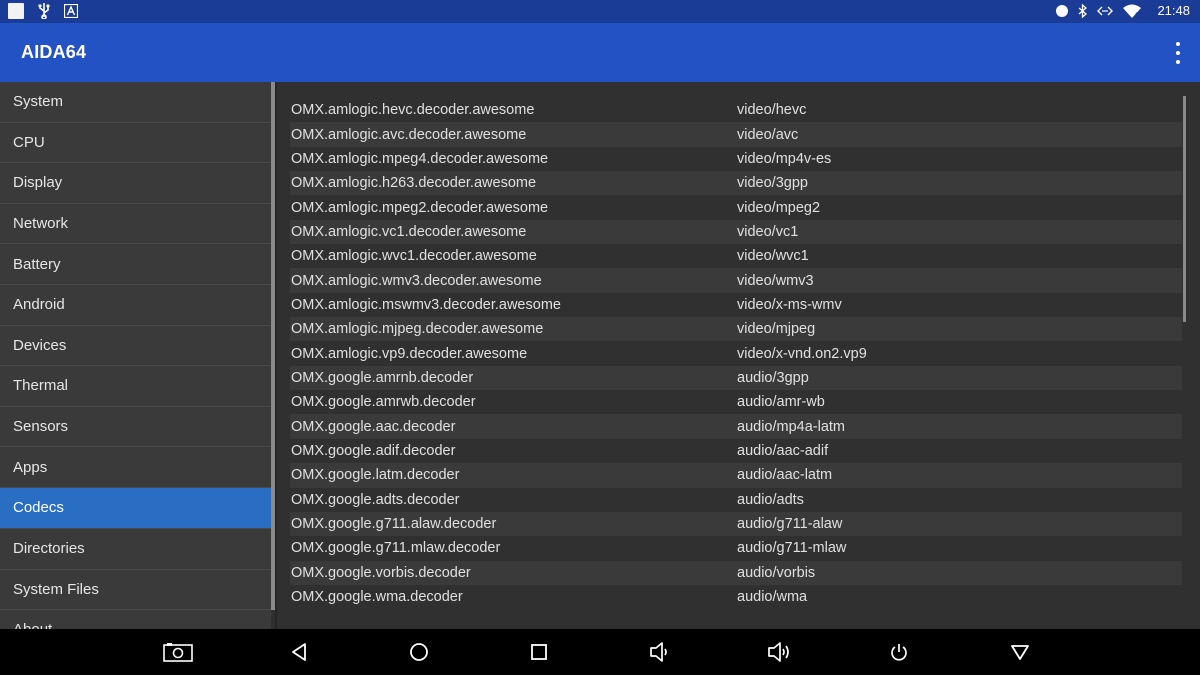  What do you see at coordinates (768, 231) in the screenshot?
I see `codec-mime-type: video/vc1` at bounding box center [768, 231].